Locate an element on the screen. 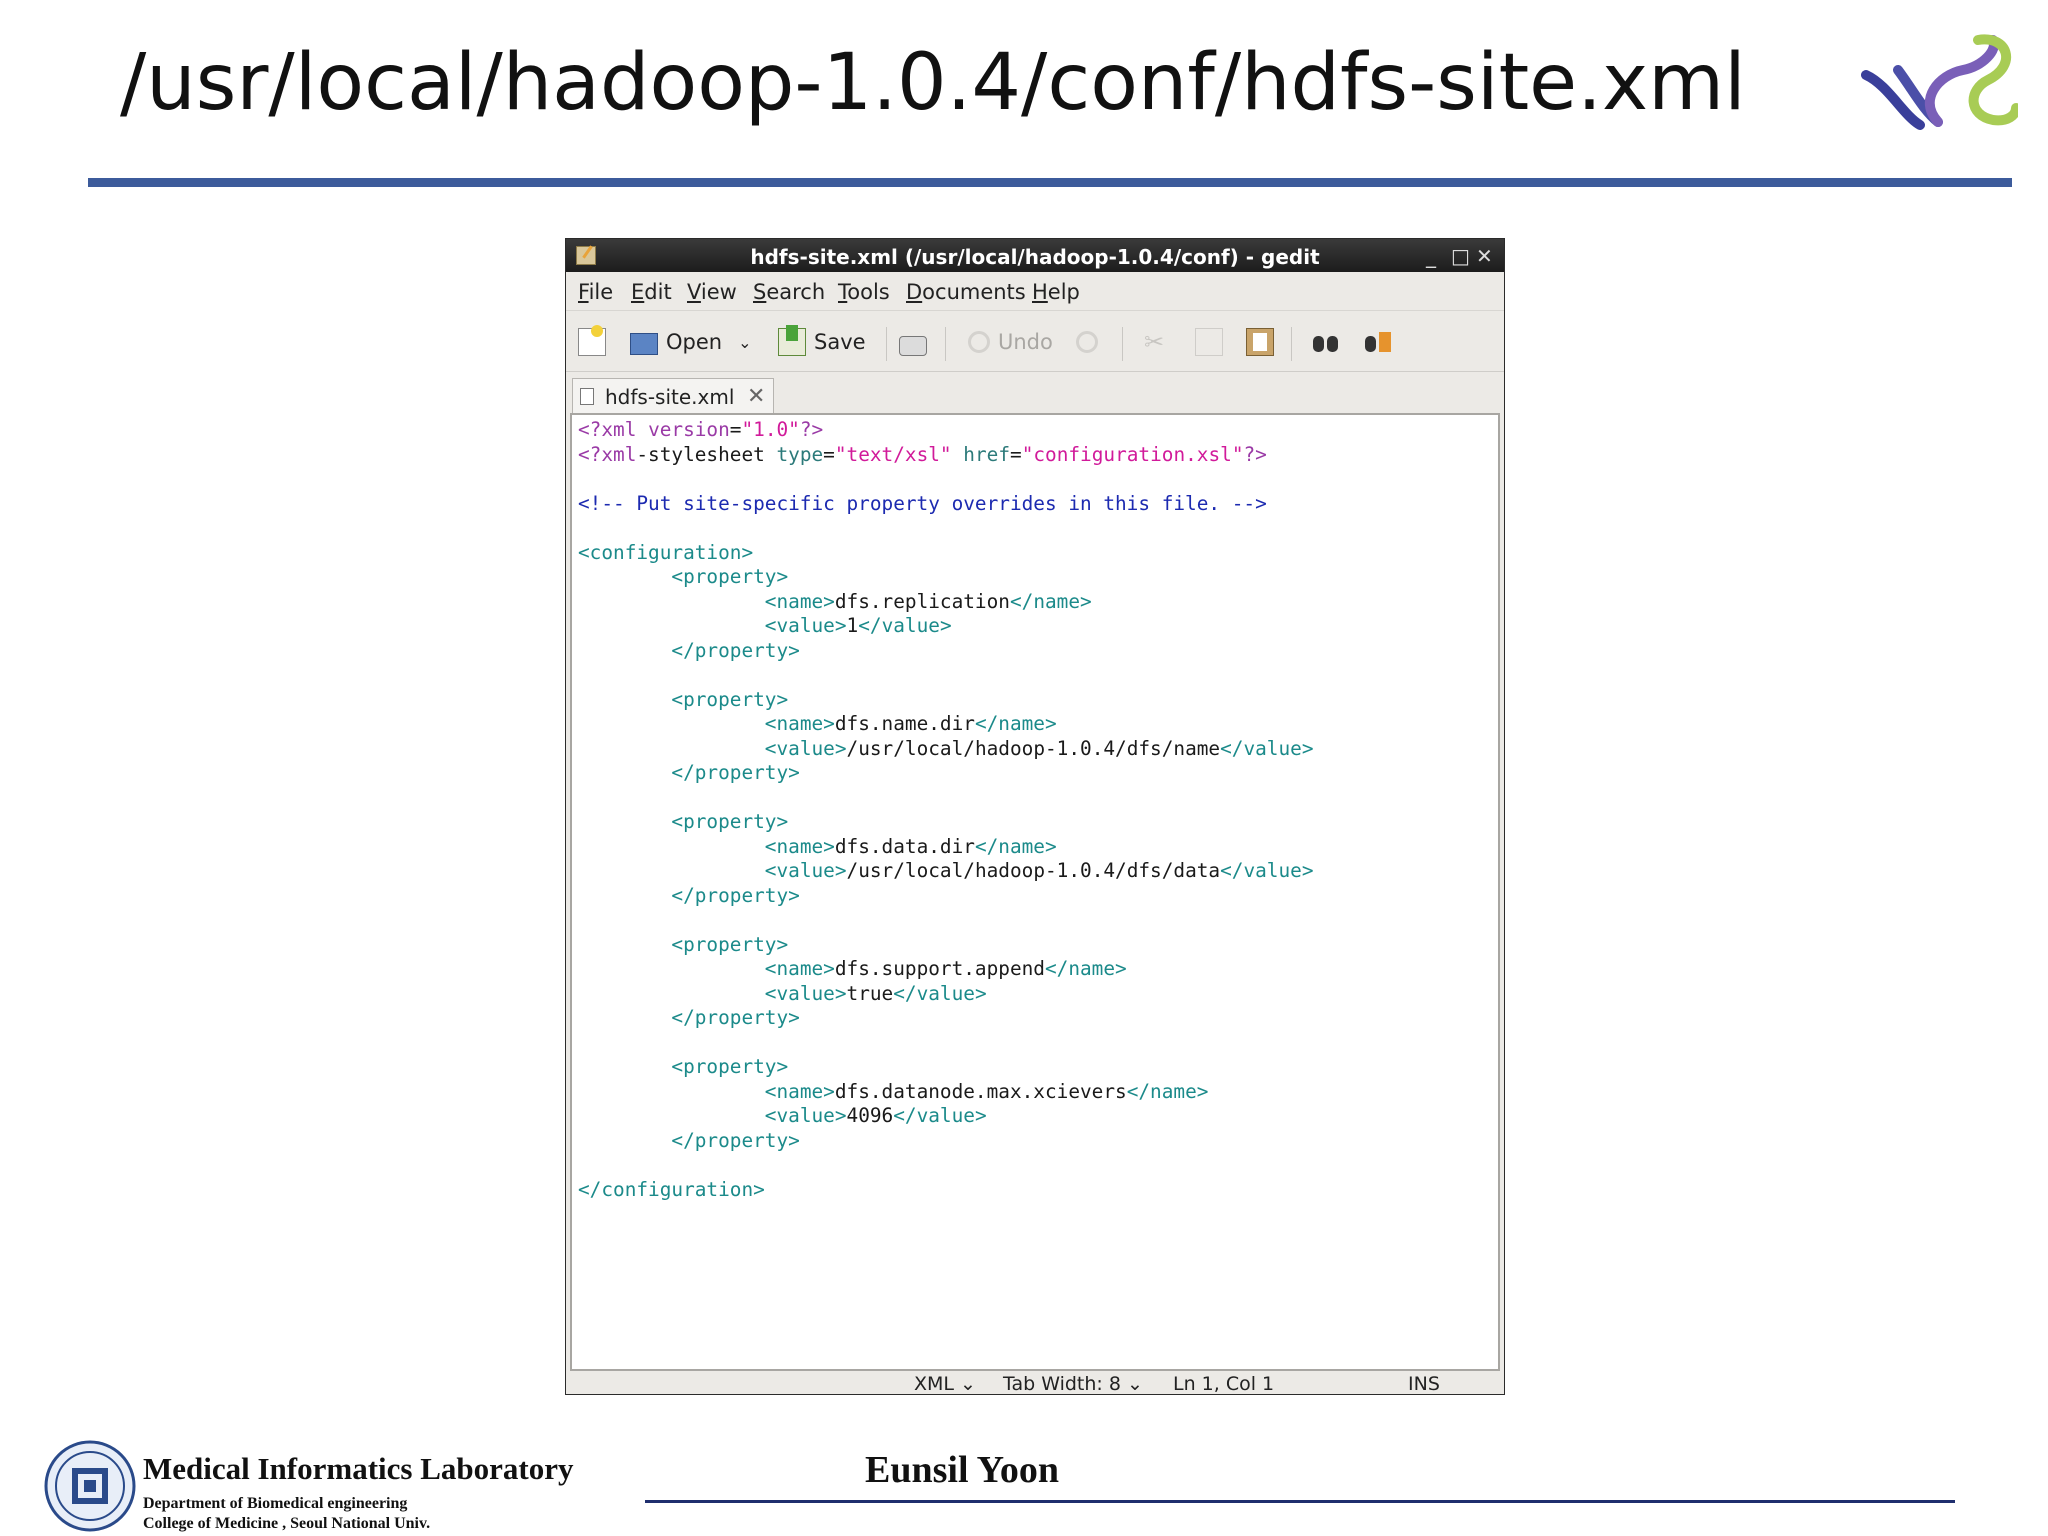  code-line: <name>dfs.datanode.max.xcievers</name> is located at coordinates (986, 1091).